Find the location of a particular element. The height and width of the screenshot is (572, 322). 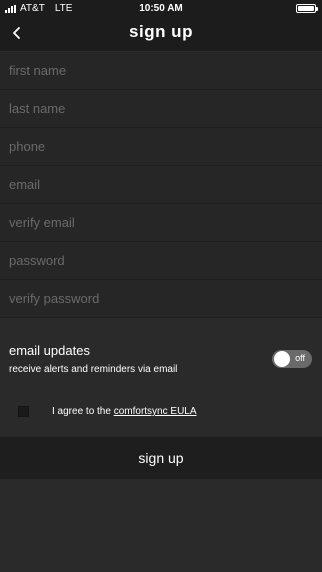

nav-bar: sign up is located at coordinates (161, 34).